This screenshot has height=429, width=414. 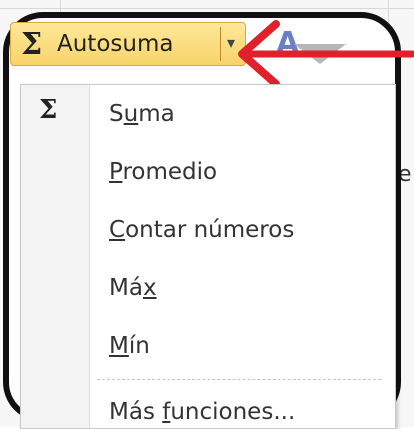 What do you see at coordinates (220, 44) in the screenshot?
I see `split-divider` at bounding box center [220, 44].